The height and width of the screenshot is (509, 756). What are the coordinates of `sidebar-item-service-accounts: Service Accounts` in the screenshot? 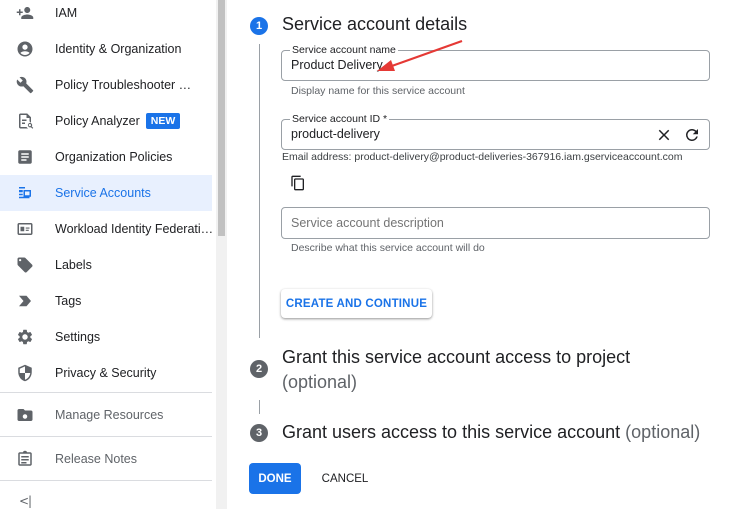 It's located at (106, 193).